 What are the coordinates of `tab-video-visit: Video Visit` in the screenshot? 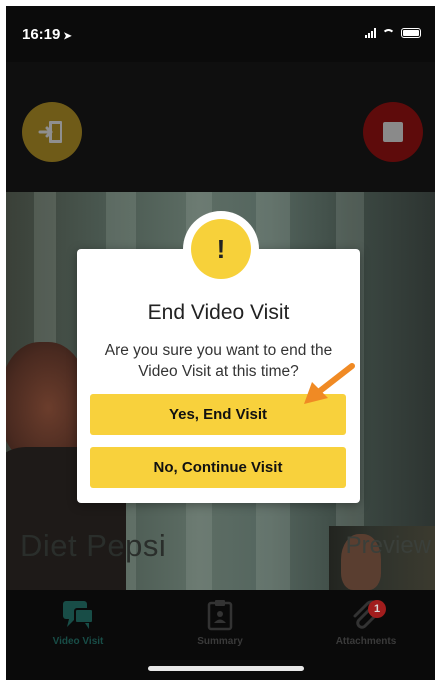 It's located at (78, 621).